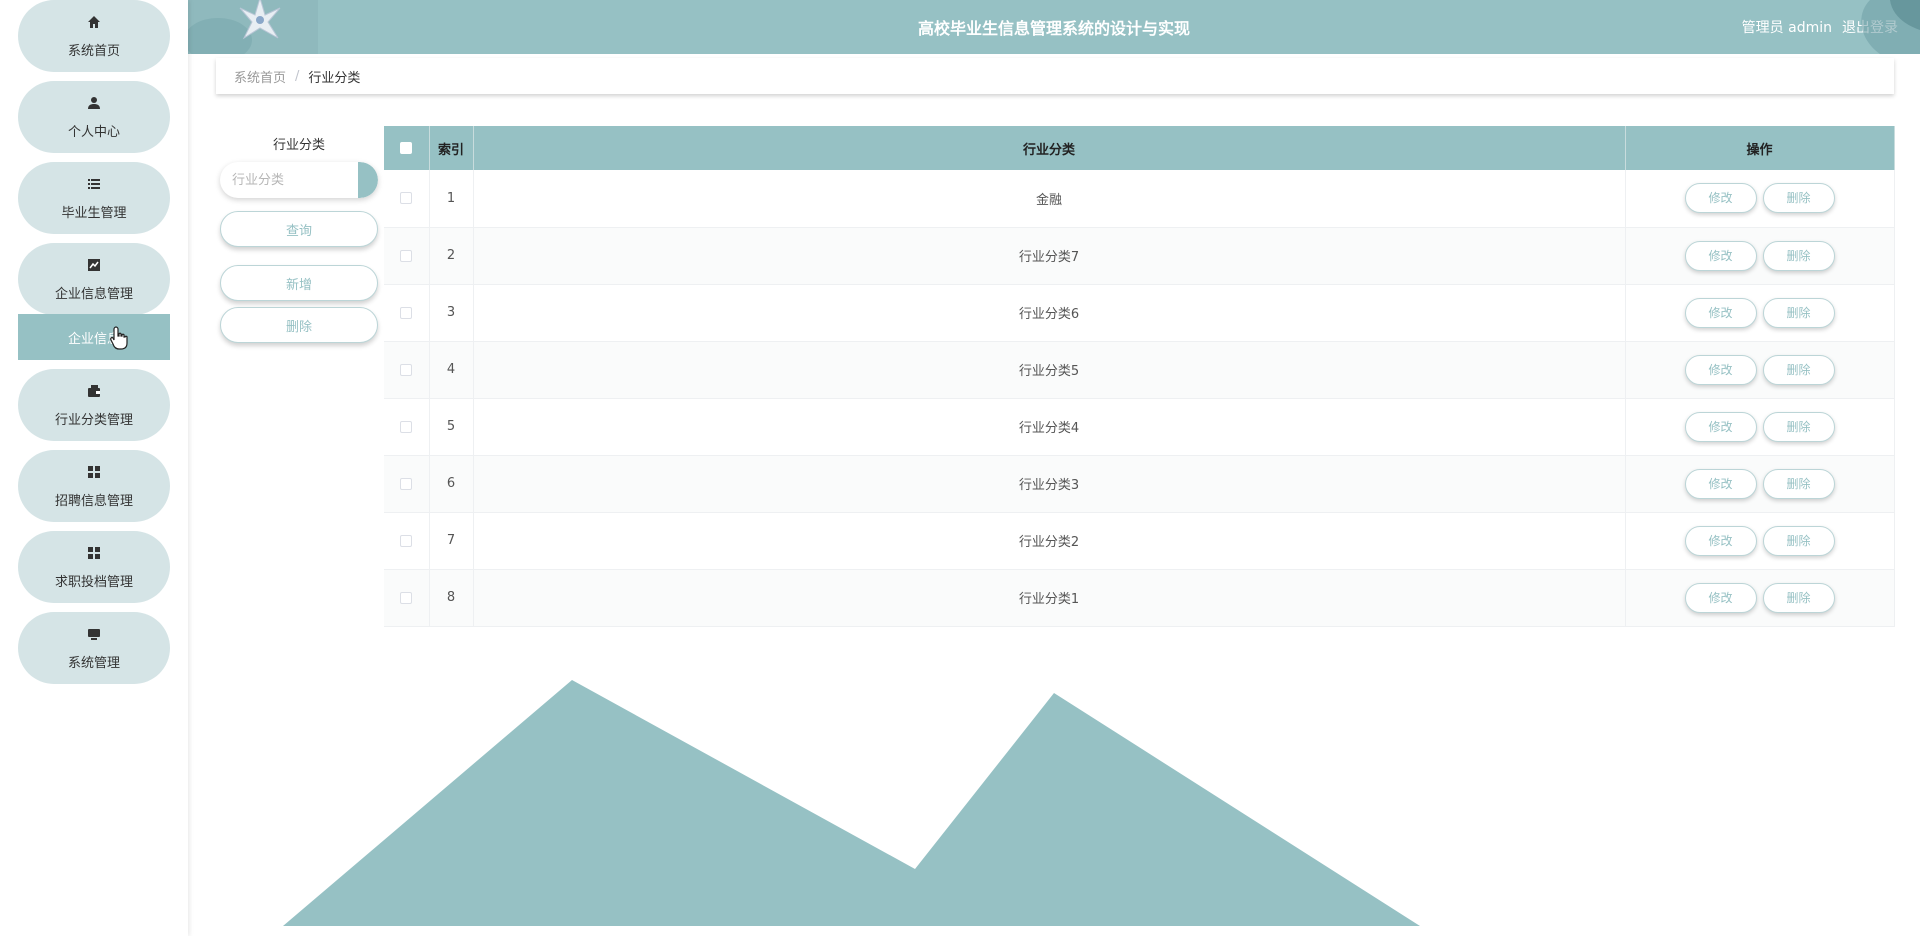 This screenshot has height=936, width=1920. What do you see at coordinates (1049, 148) in the screenshot?
I see `column-header-category: 行业分类` at bounding box center [1049, 148].